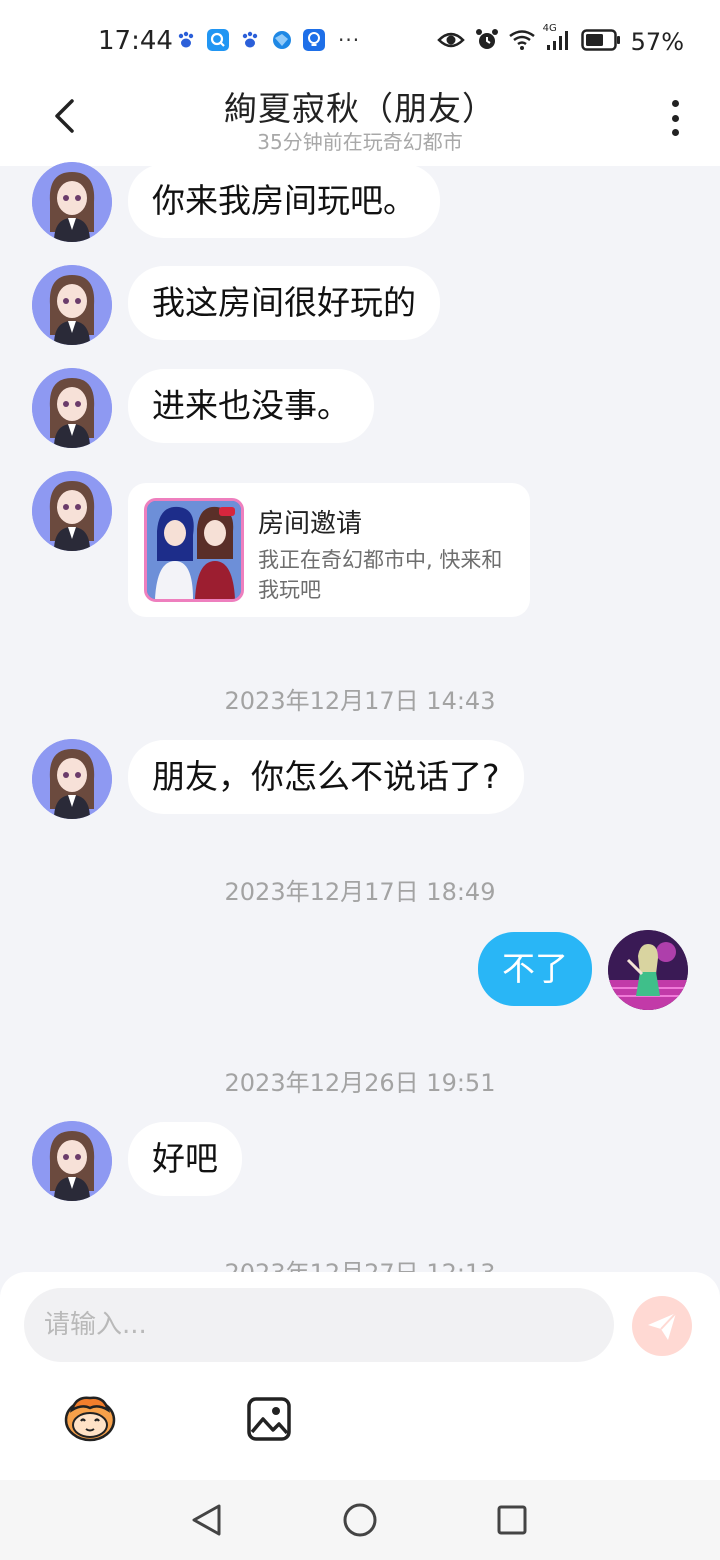 The width and height of the screenshot is (720, 1560). I want to click on invite-description: 我正在奇幻都市中, 快来和我玩吧, so click(380, 575).